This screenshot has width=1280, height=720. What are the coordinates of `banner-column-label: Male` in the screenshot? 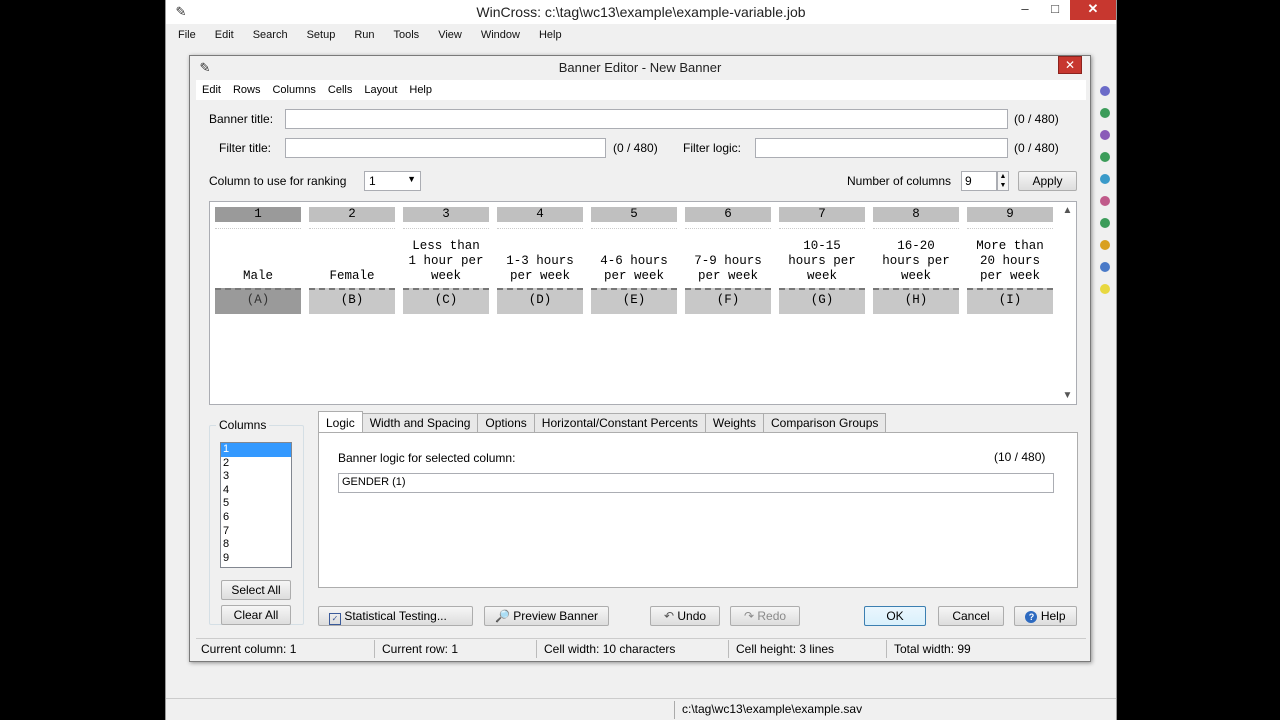 It's located at (258, 258).